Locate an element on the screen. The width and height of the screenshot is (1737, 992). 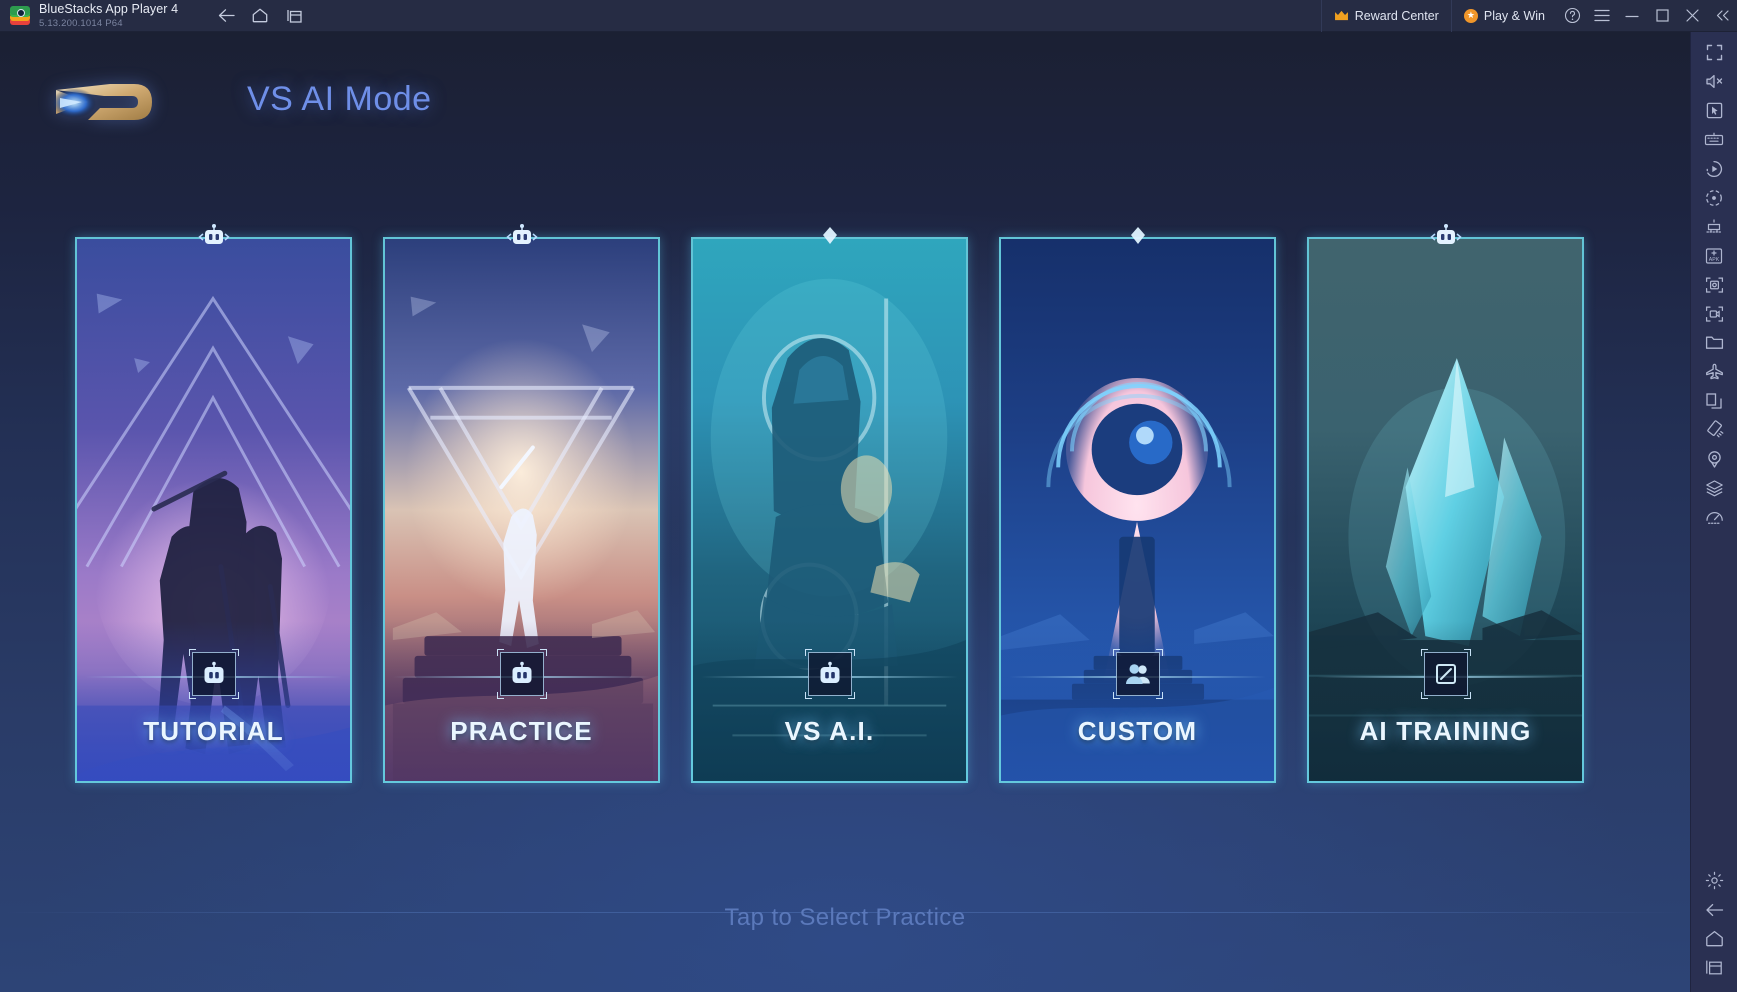
home-button is located at coordinates (260, 16).